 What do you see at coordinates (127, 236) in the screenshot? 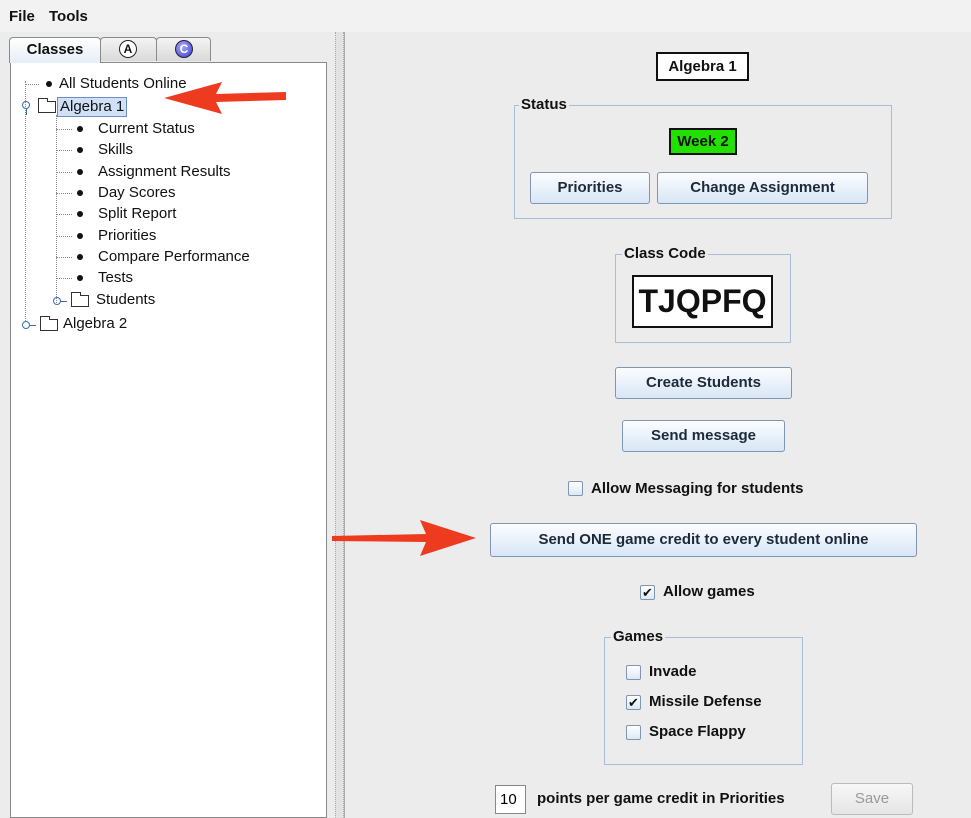
I see `tree-item-priorities: Priorities` at bounding box center [127, 236].